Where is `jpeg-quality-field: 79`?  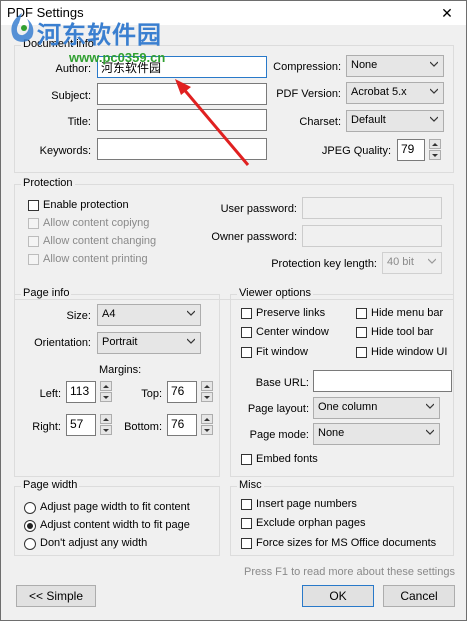 jpeg-quality-field: 79 is located at coordinates (411, 150).